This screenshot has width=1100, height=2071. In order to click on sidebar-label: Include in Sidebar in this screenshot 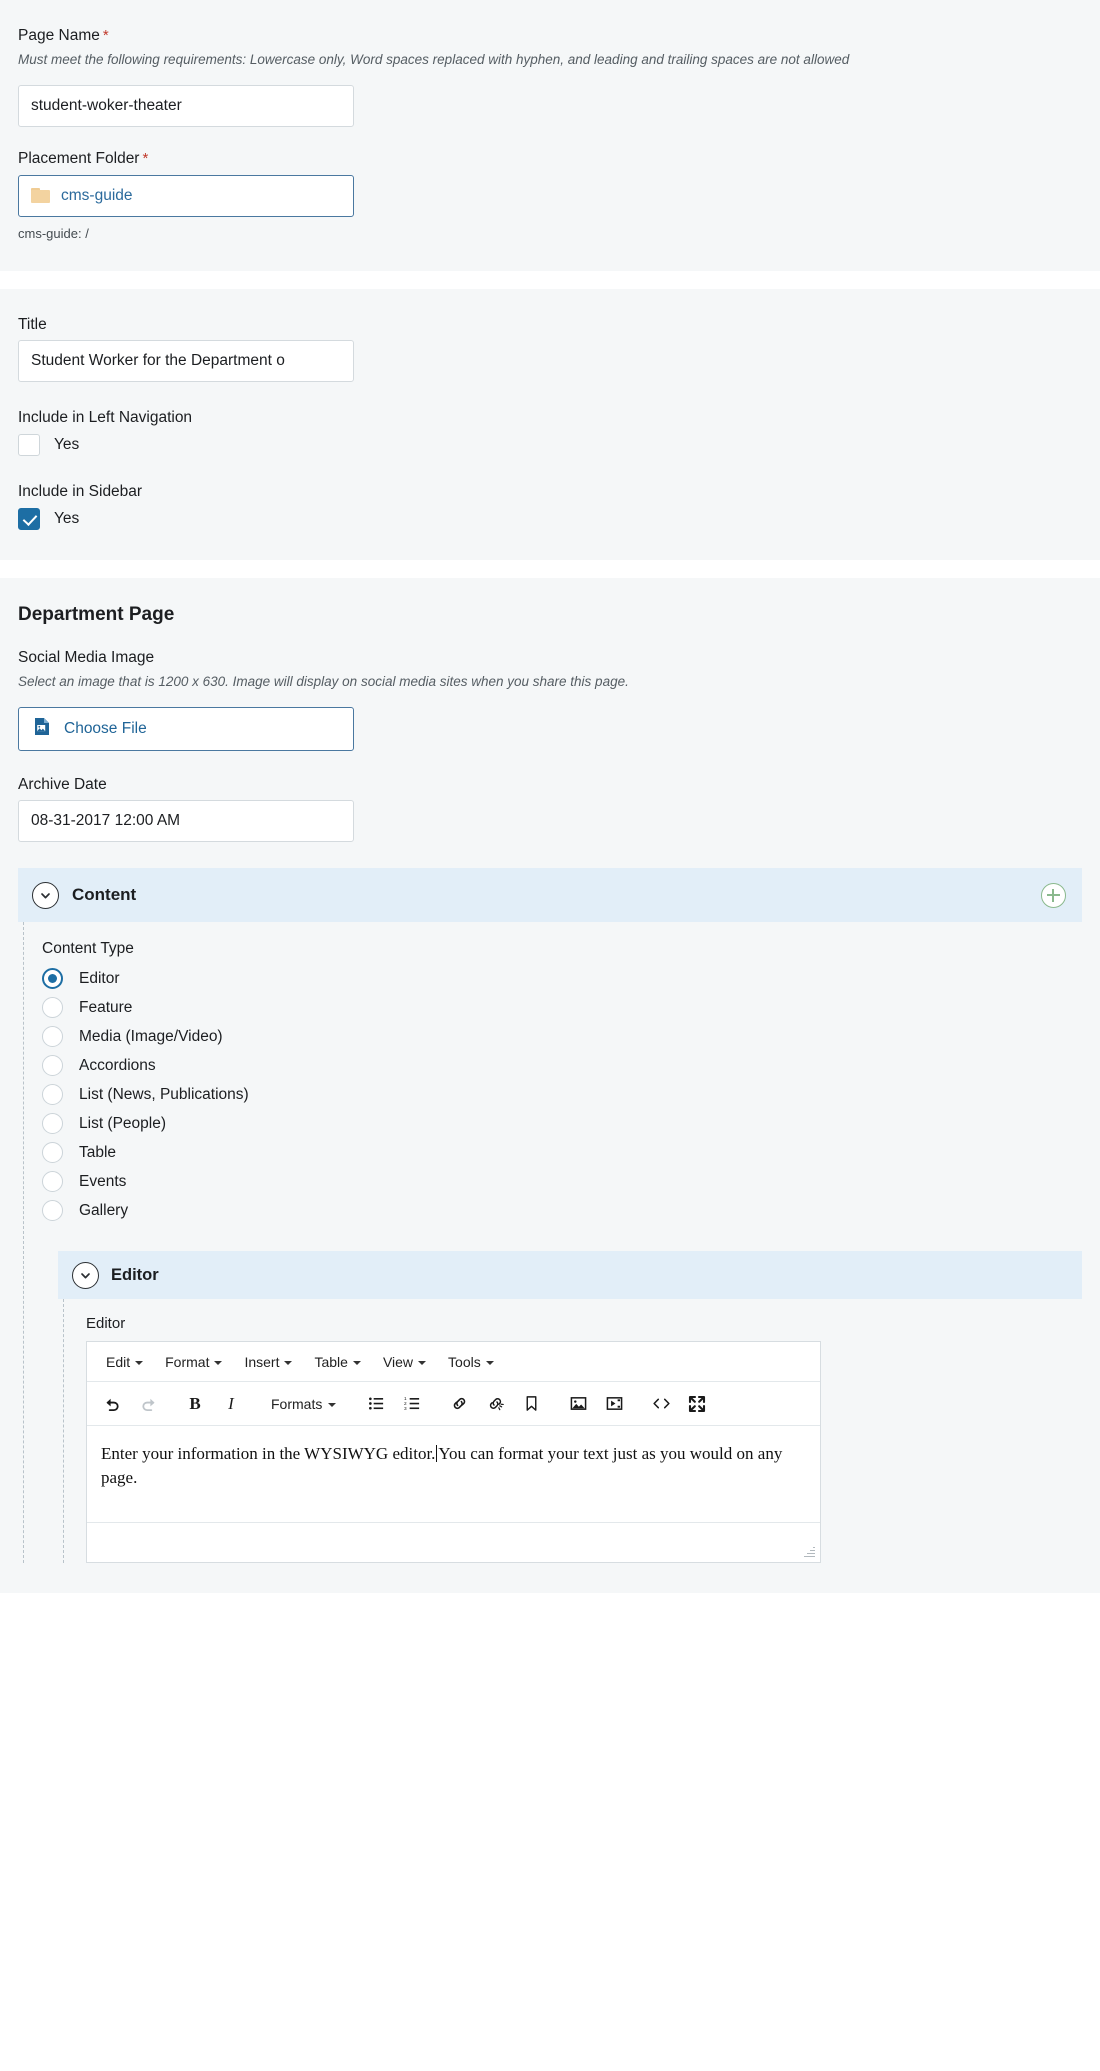, I will do `click(80, 491)`.